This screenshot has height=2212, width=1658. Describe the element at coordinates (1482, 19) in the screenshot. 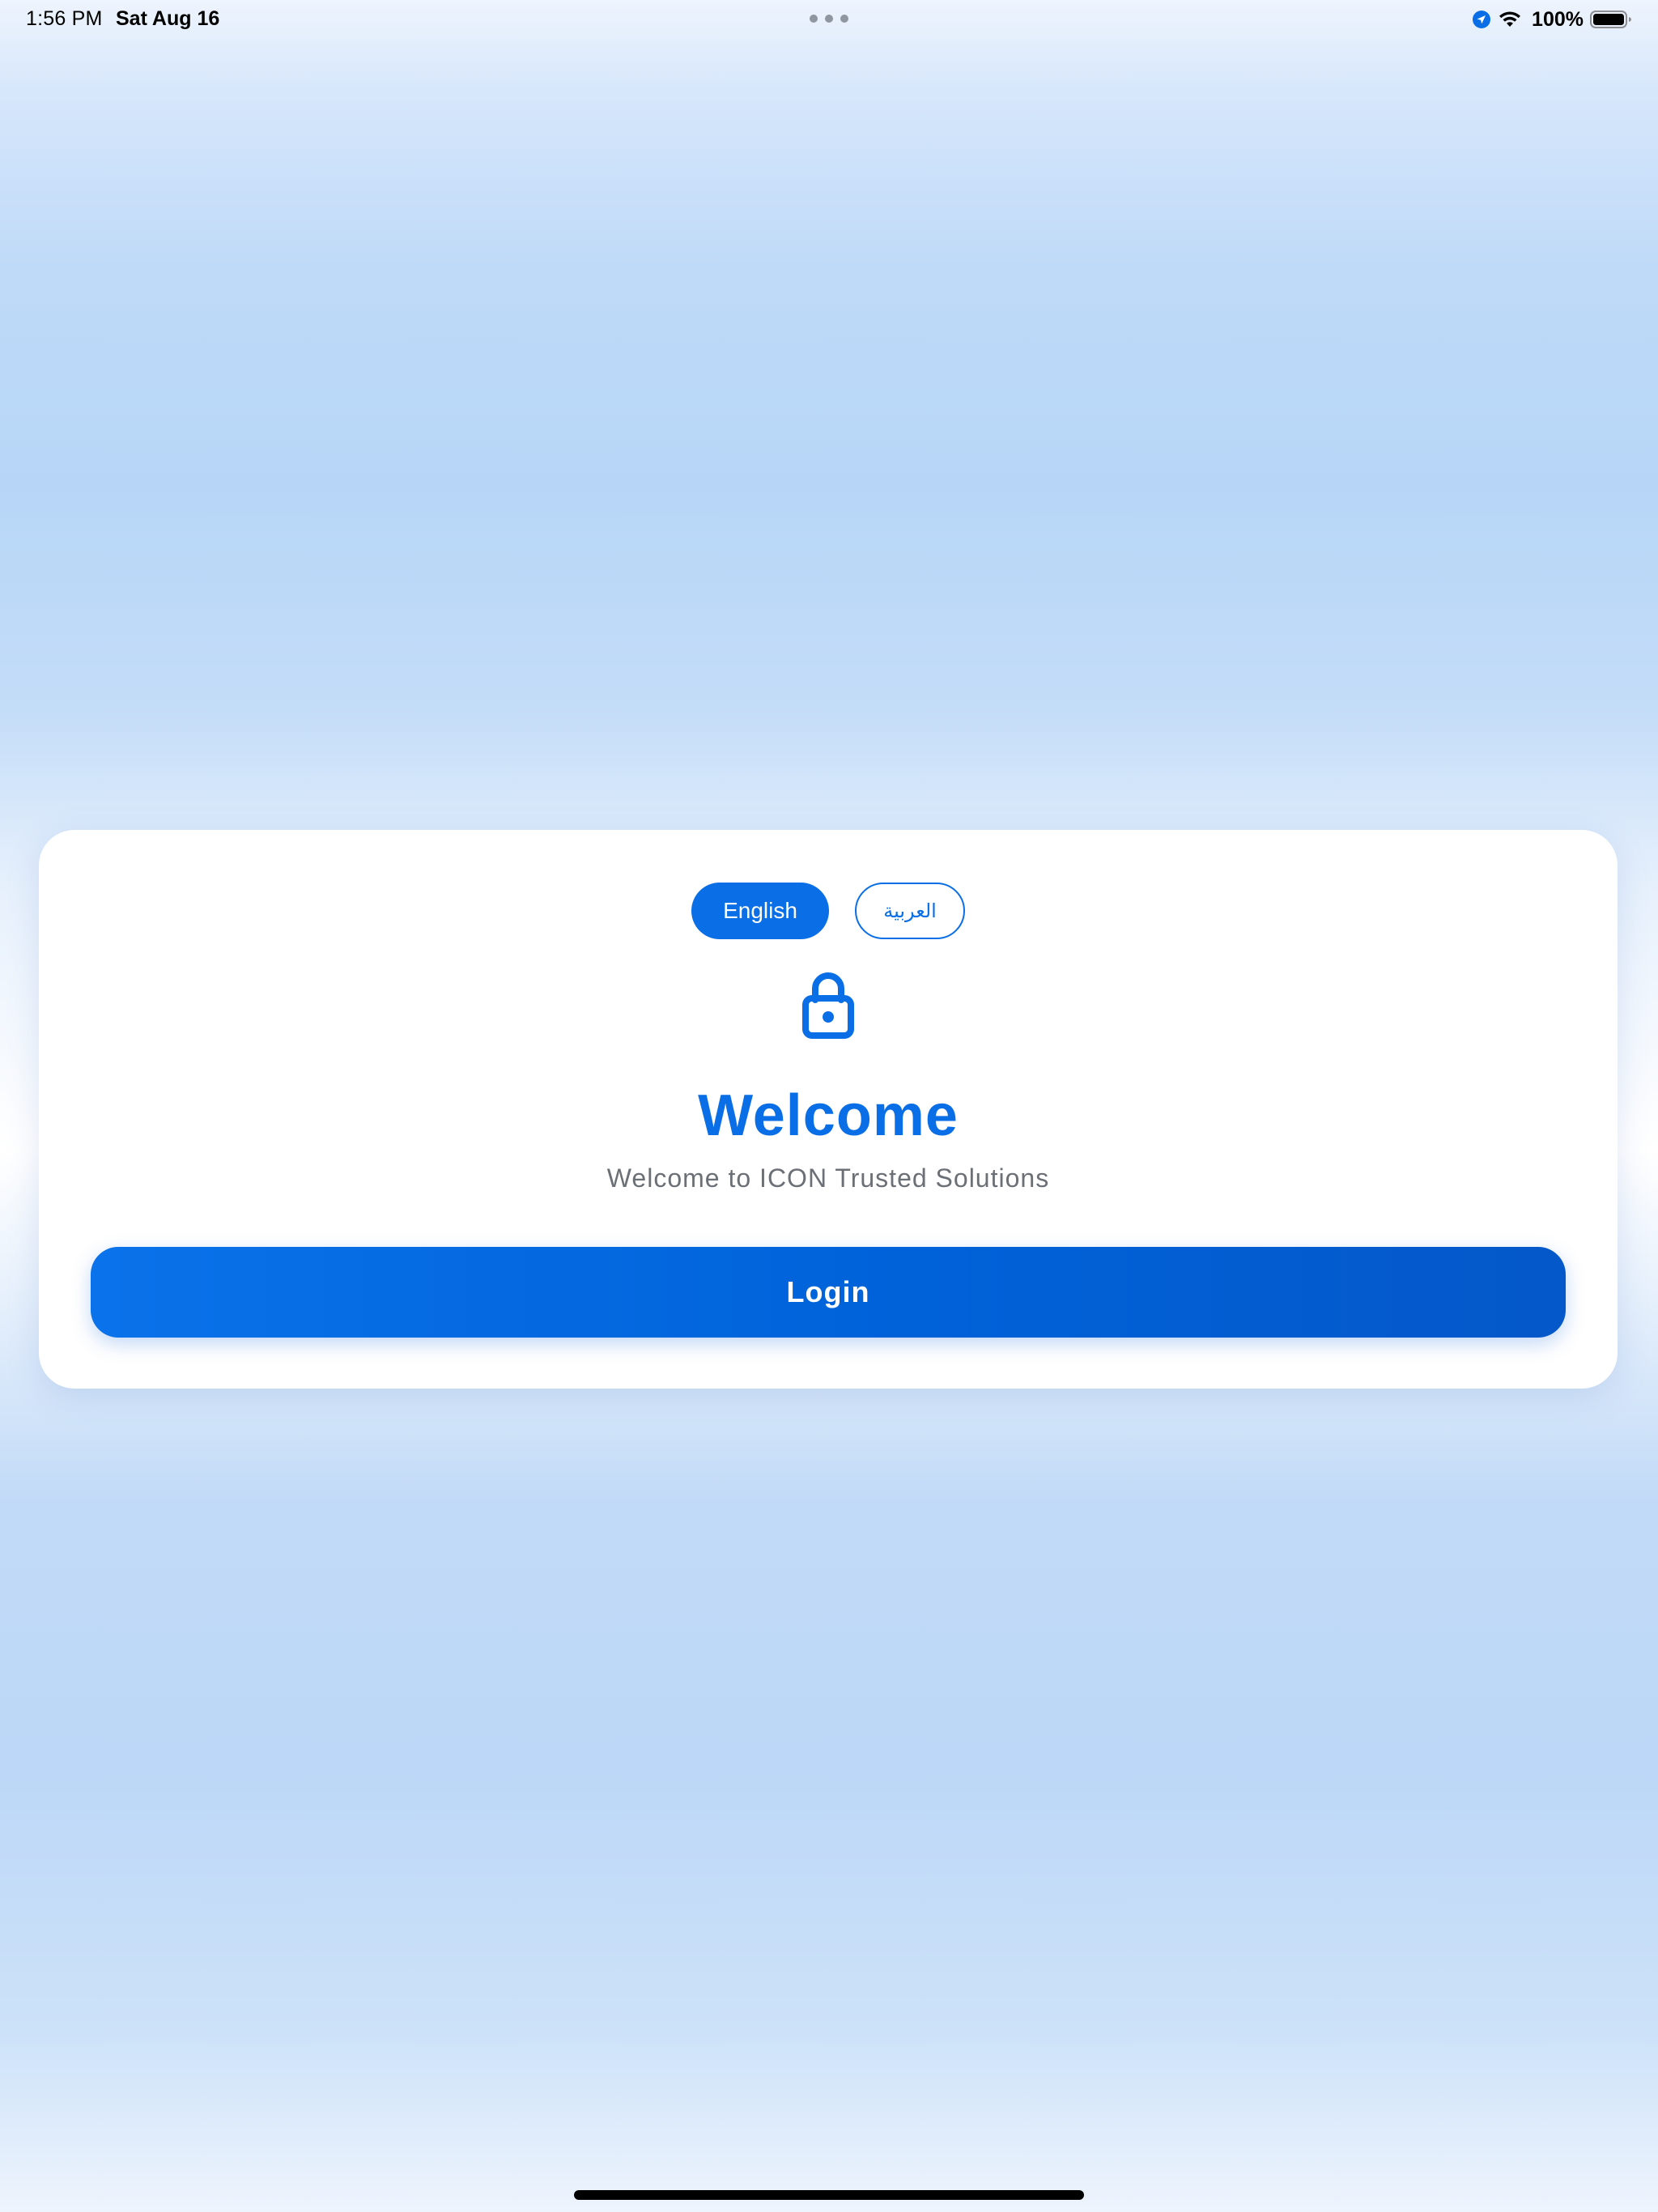

I see `location-icon` at that location.